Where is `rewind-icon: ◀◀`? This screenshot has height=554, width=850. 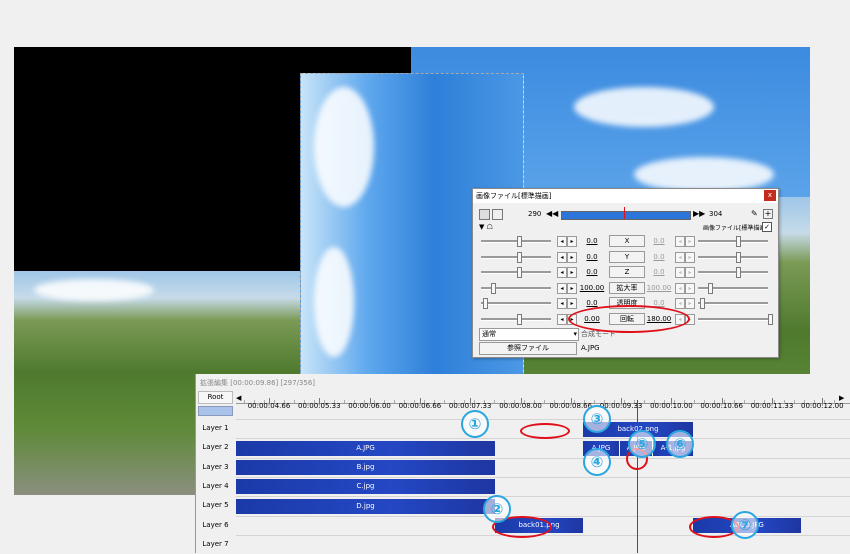 rewind-icon: ◀◀ is located at coordinates (552, 213).